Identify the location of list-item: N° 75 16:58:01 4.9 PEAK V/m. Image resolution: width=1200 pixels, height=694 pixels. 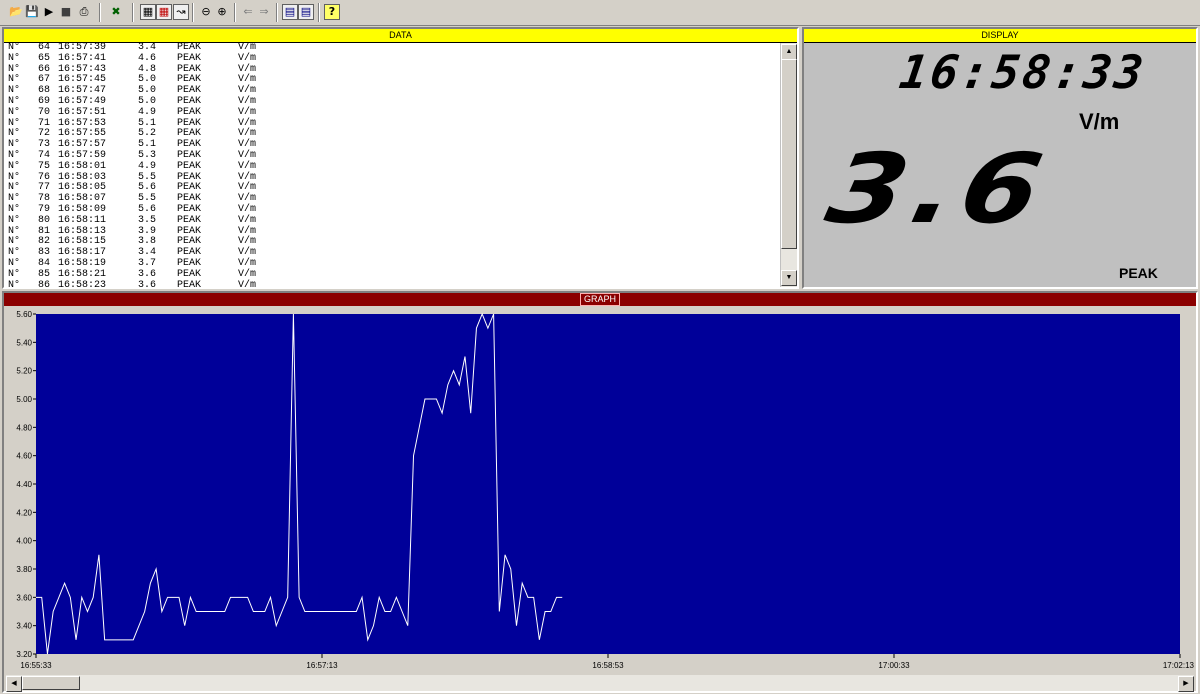
(392, 166).